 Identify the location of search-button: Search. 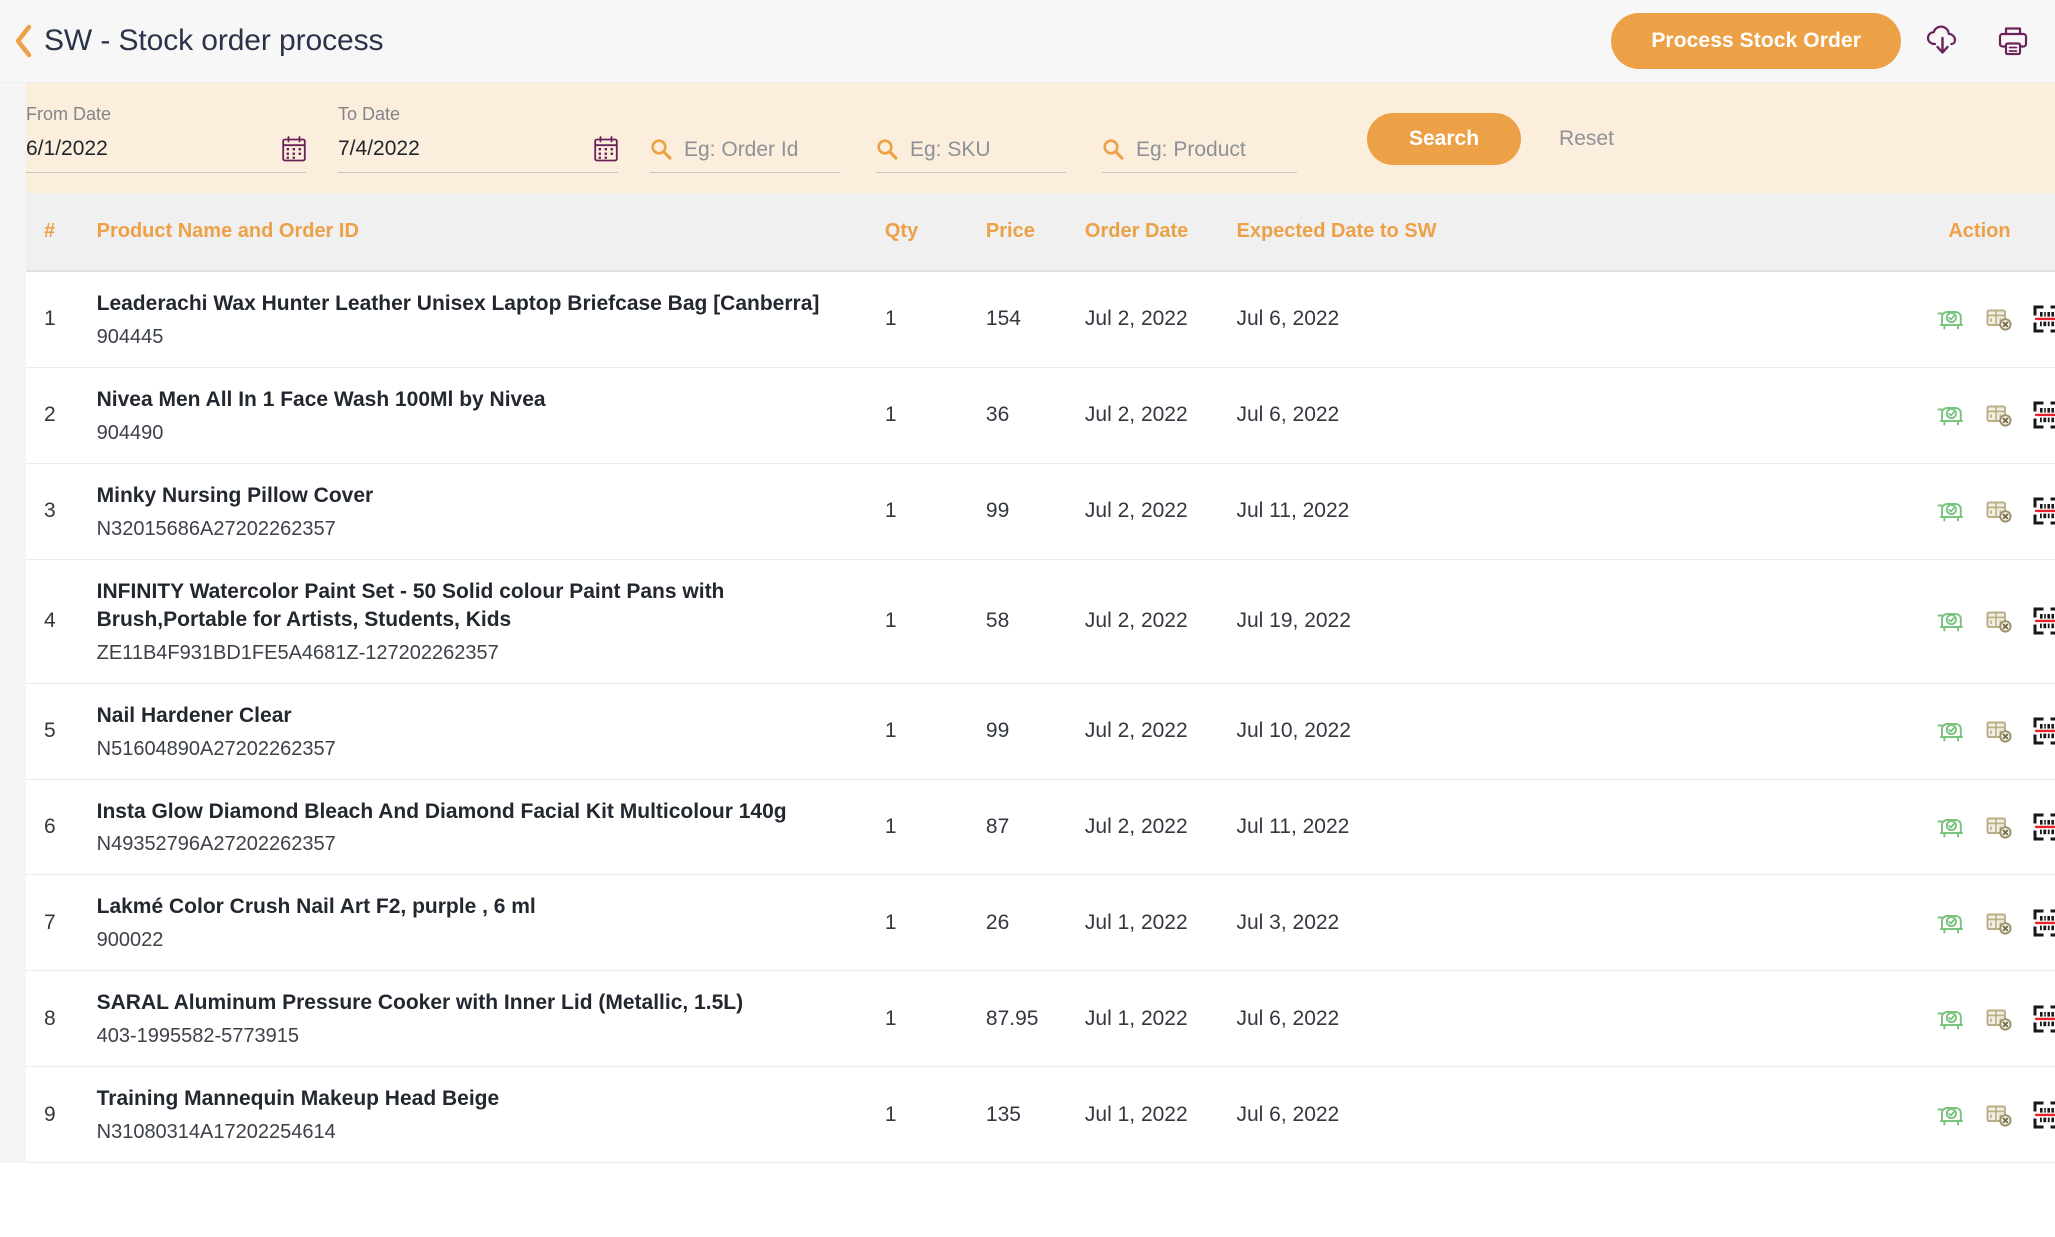
(1444, 139).